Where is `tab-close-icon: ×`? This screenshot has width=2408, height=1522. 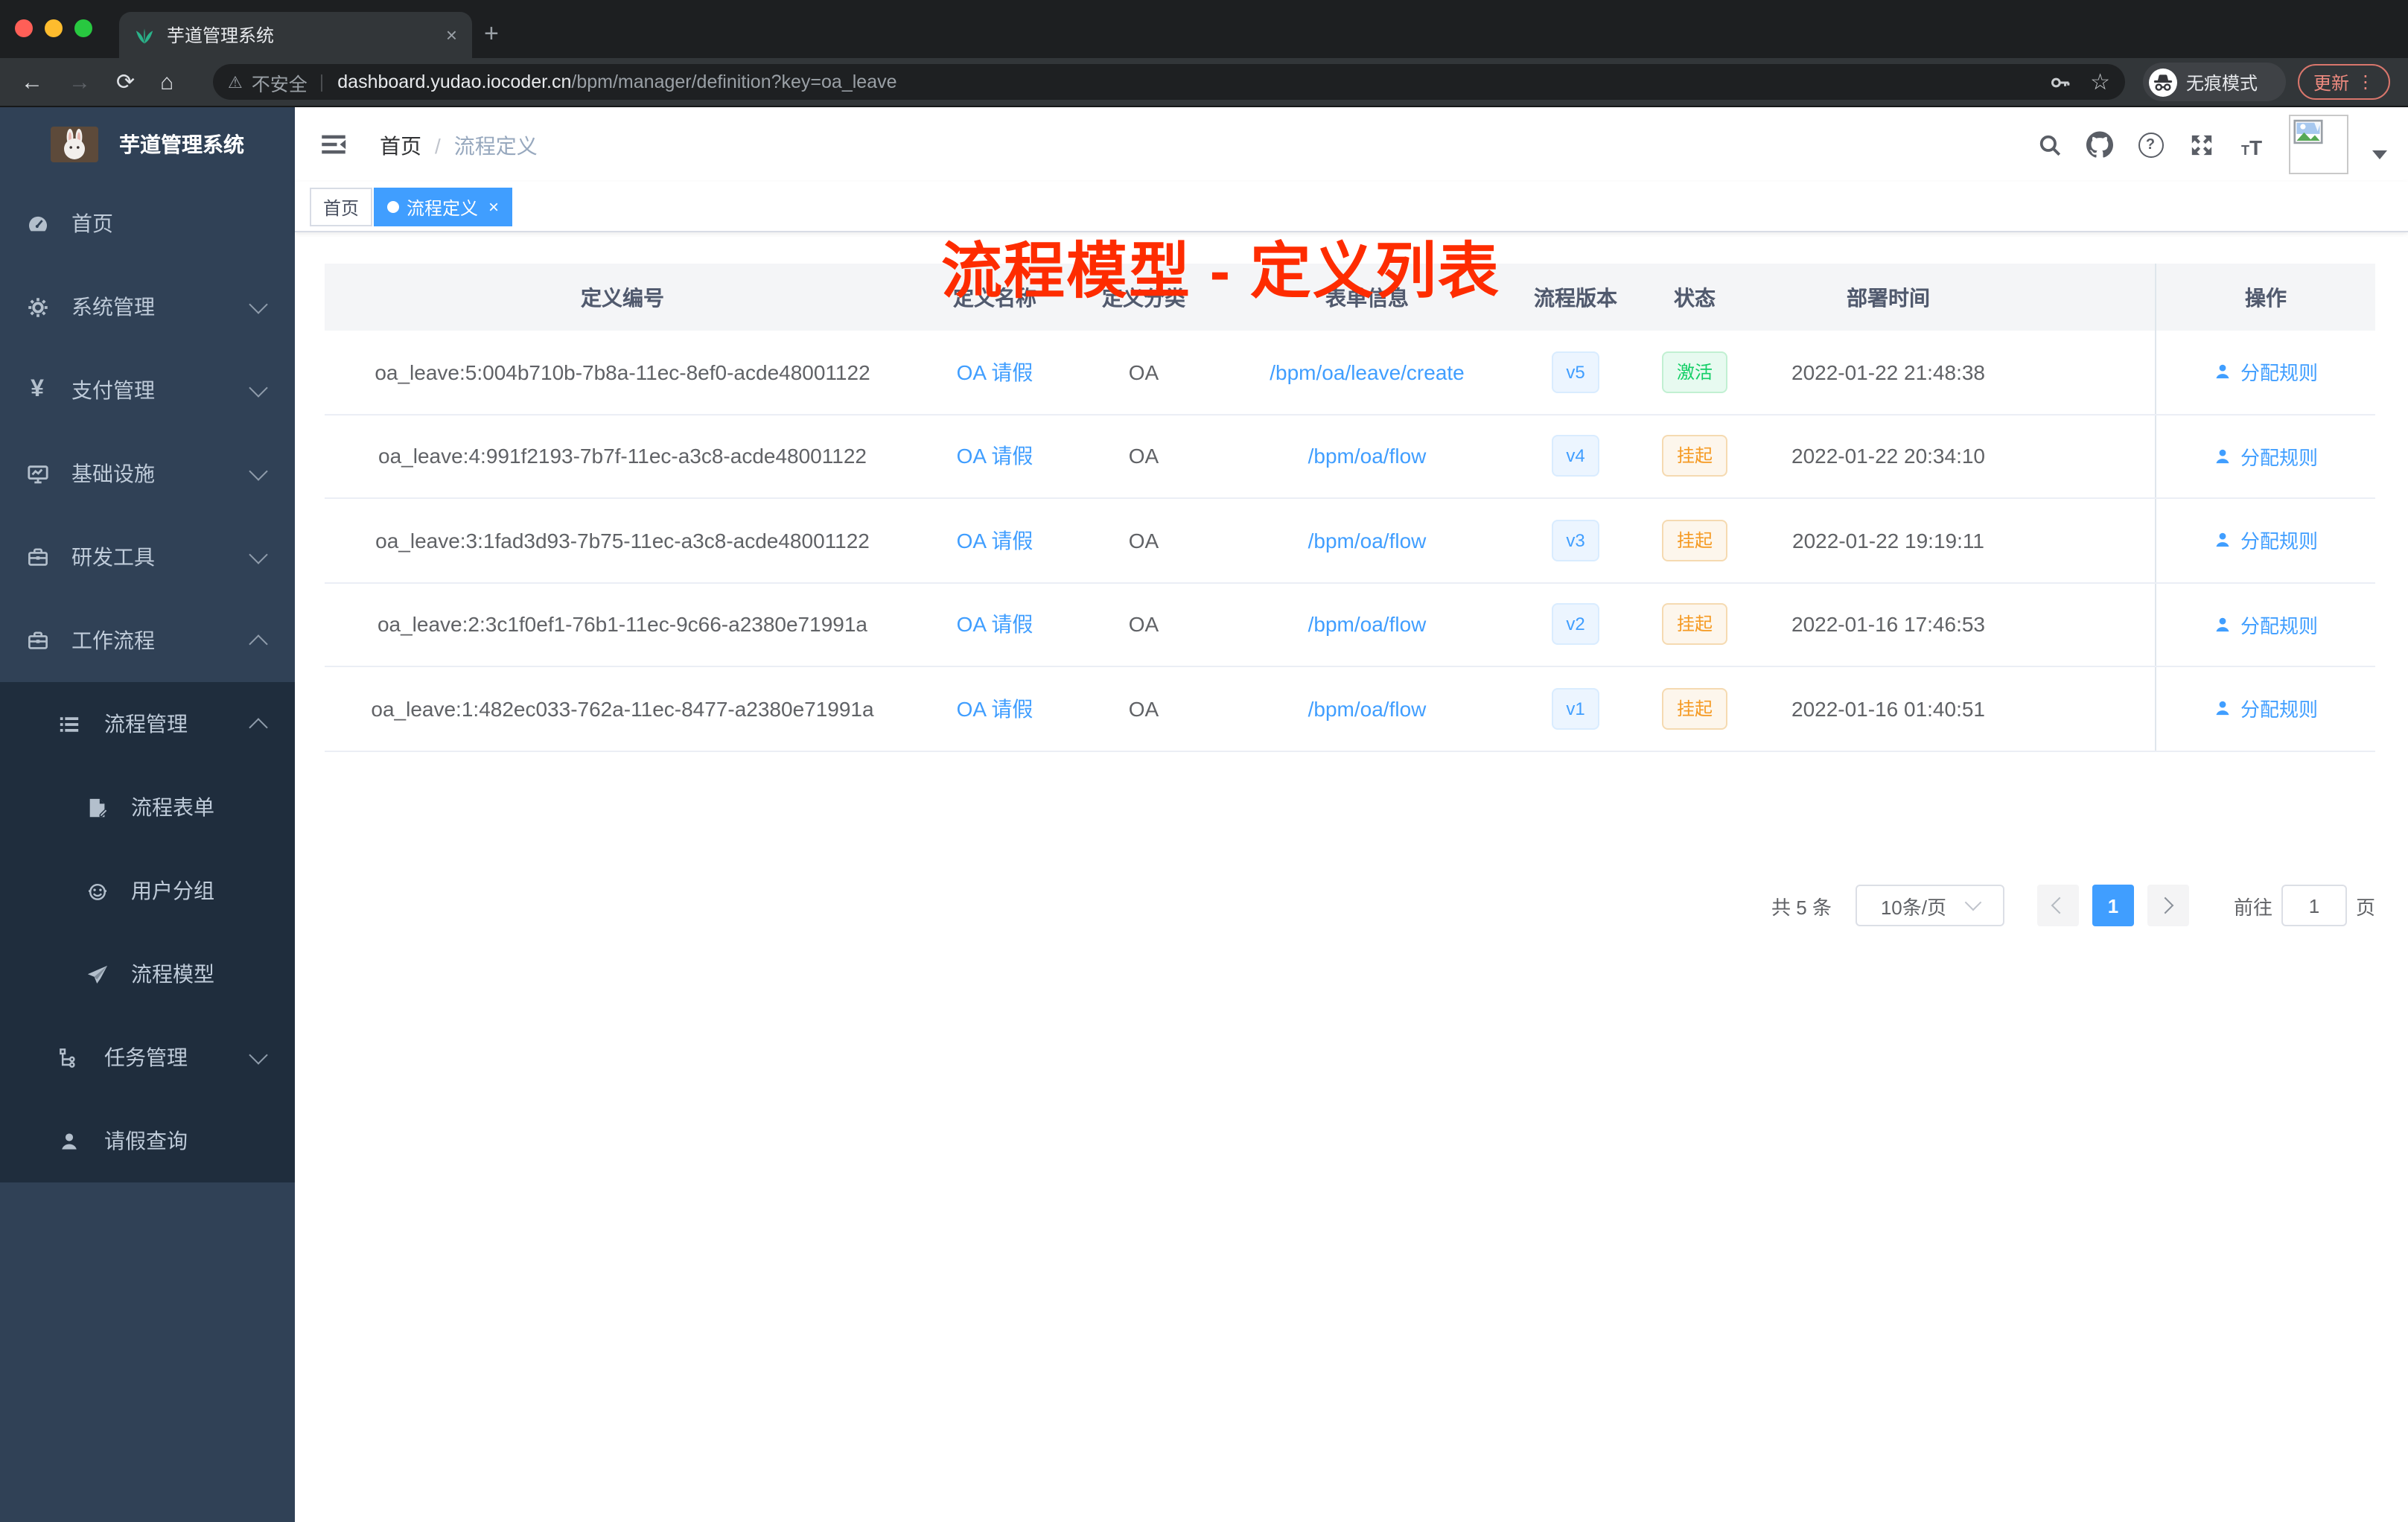
tab-close-icon: × is located at coordinates (451, 35).